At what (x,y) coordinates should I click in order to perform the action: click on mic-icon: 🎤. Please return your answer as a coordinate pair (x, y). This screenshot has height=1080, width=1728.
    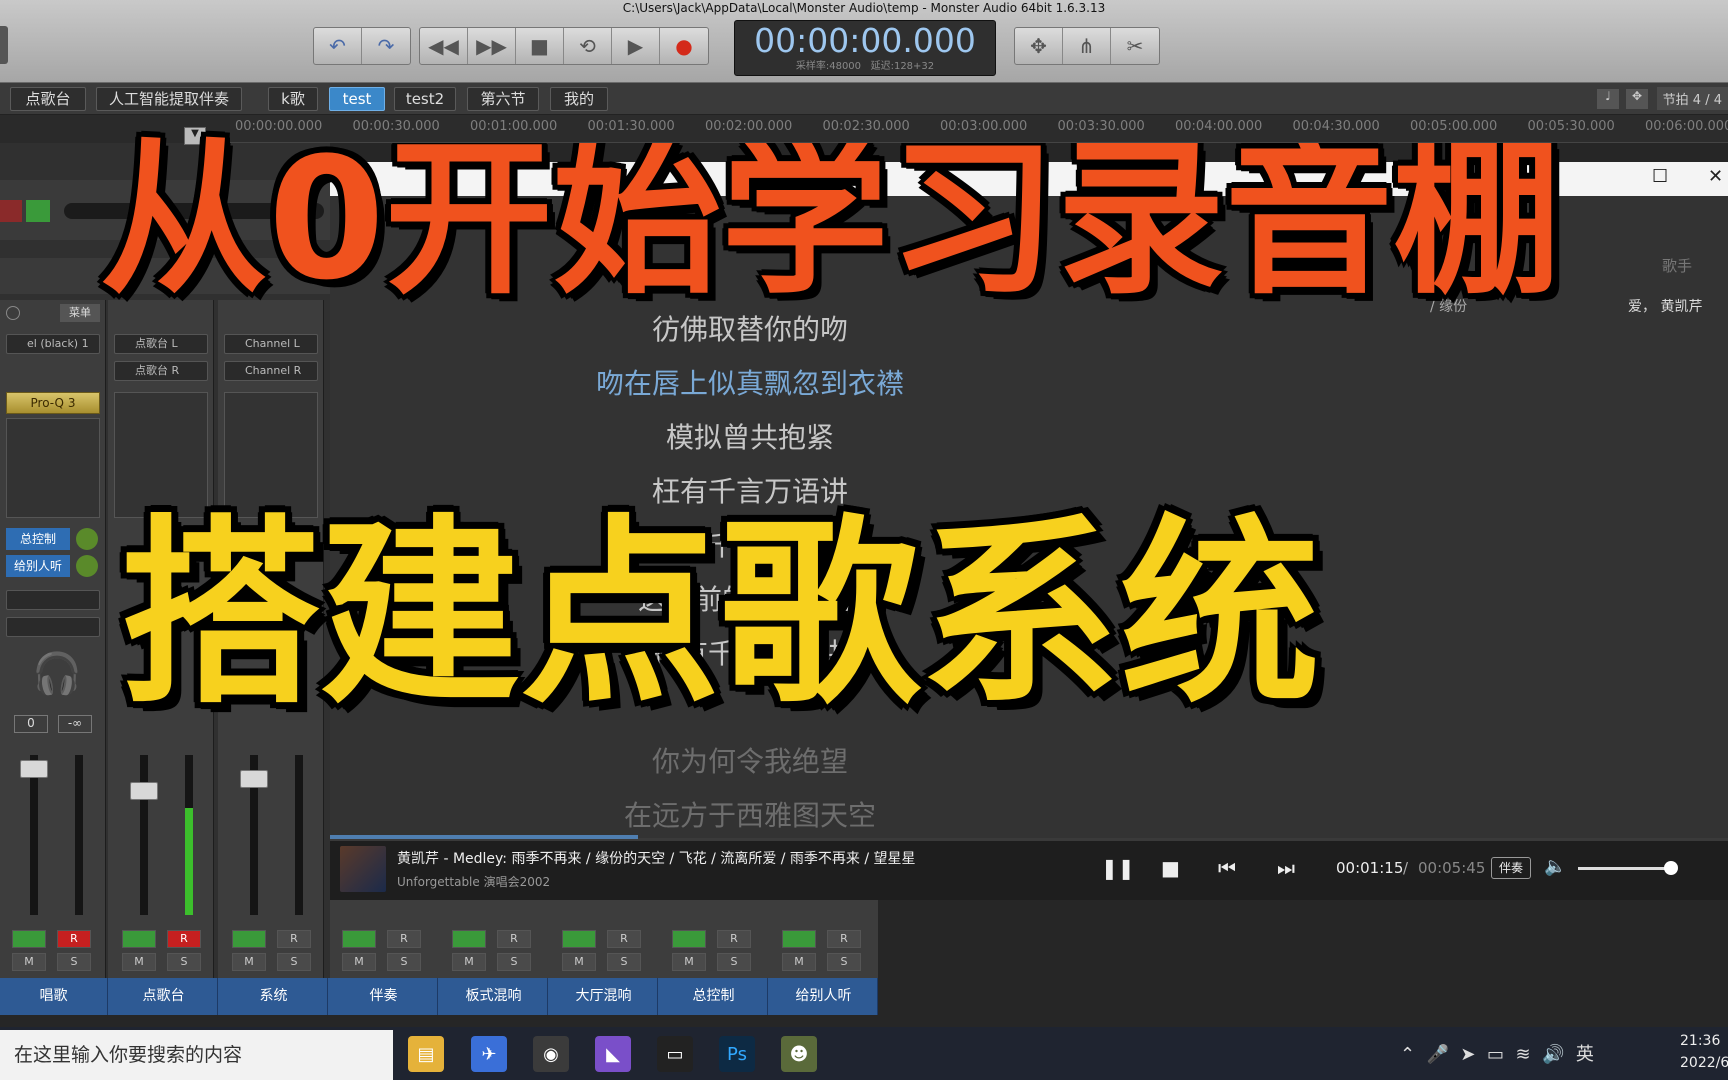
    Looking at the image, I should click on (1438, 1054).